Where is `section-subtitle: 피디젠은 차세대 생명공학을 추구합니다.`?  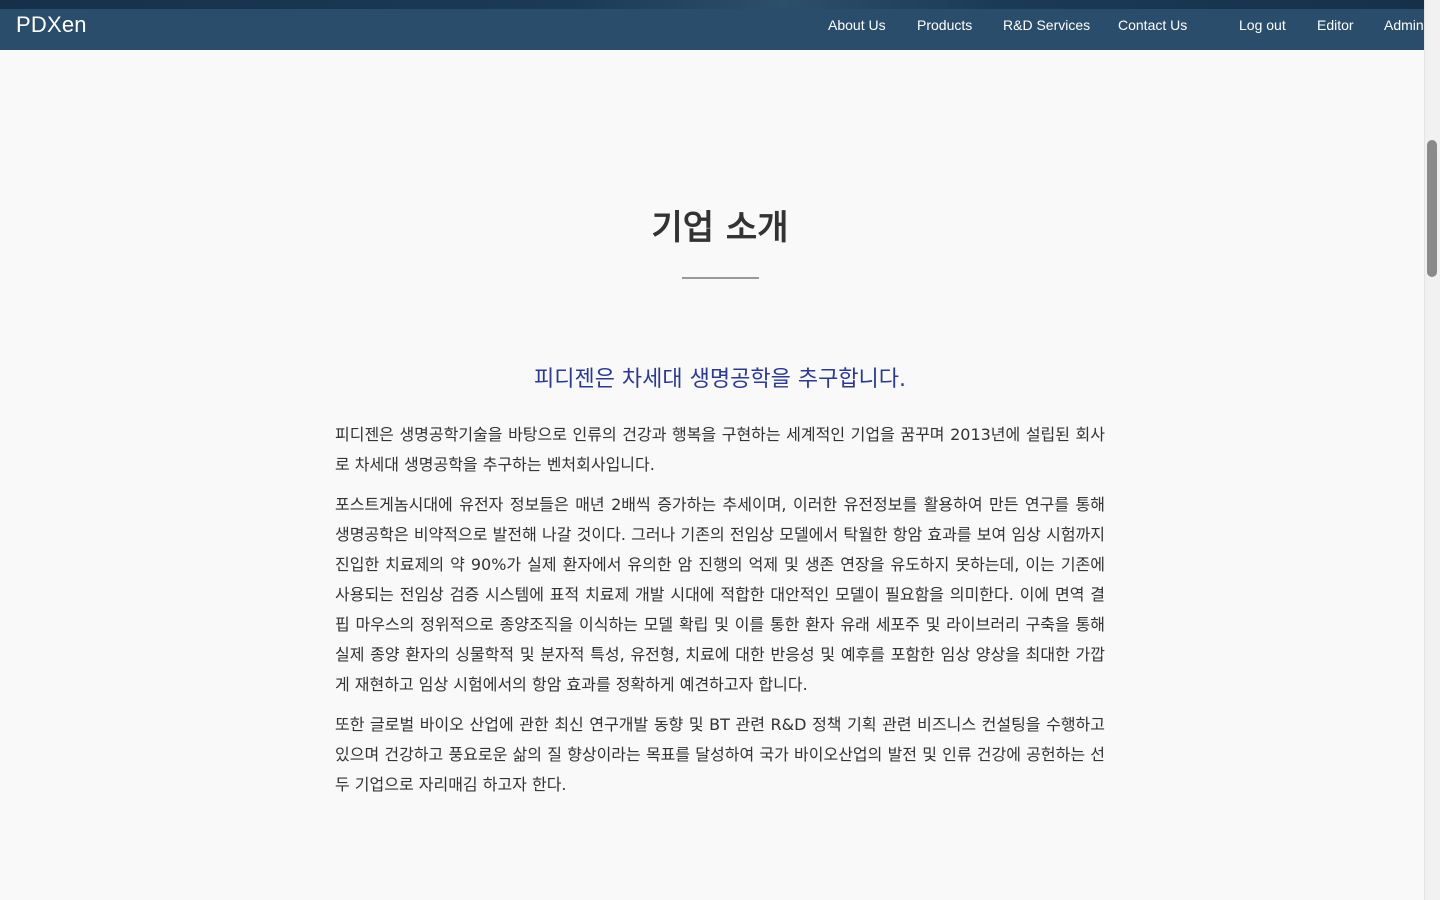 section-subtitle: 피디젠은 차세대 생명공학을 추구합니다. is located at coordinates (720, 379).